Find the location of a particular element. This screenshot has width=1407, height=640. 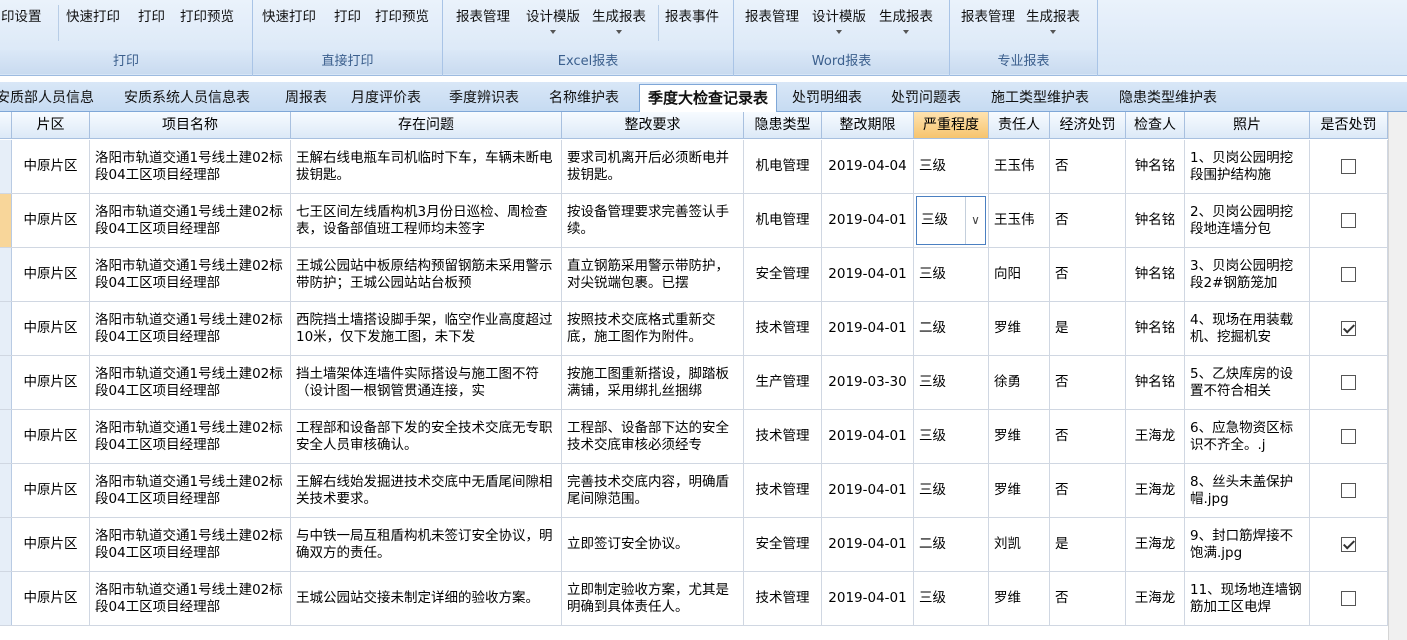

column-header-project: 项目名称 is located at coordinates (190, 125).